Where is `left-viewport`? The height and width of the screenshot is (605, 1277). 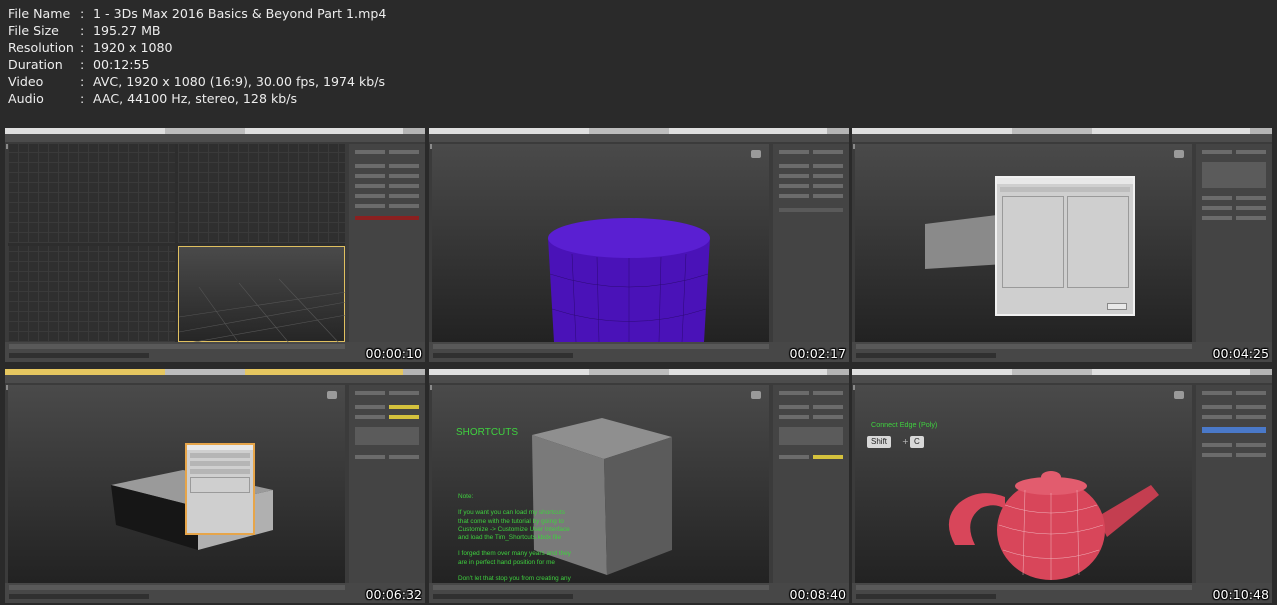 left-viewport is located at coordinates (91, 294).